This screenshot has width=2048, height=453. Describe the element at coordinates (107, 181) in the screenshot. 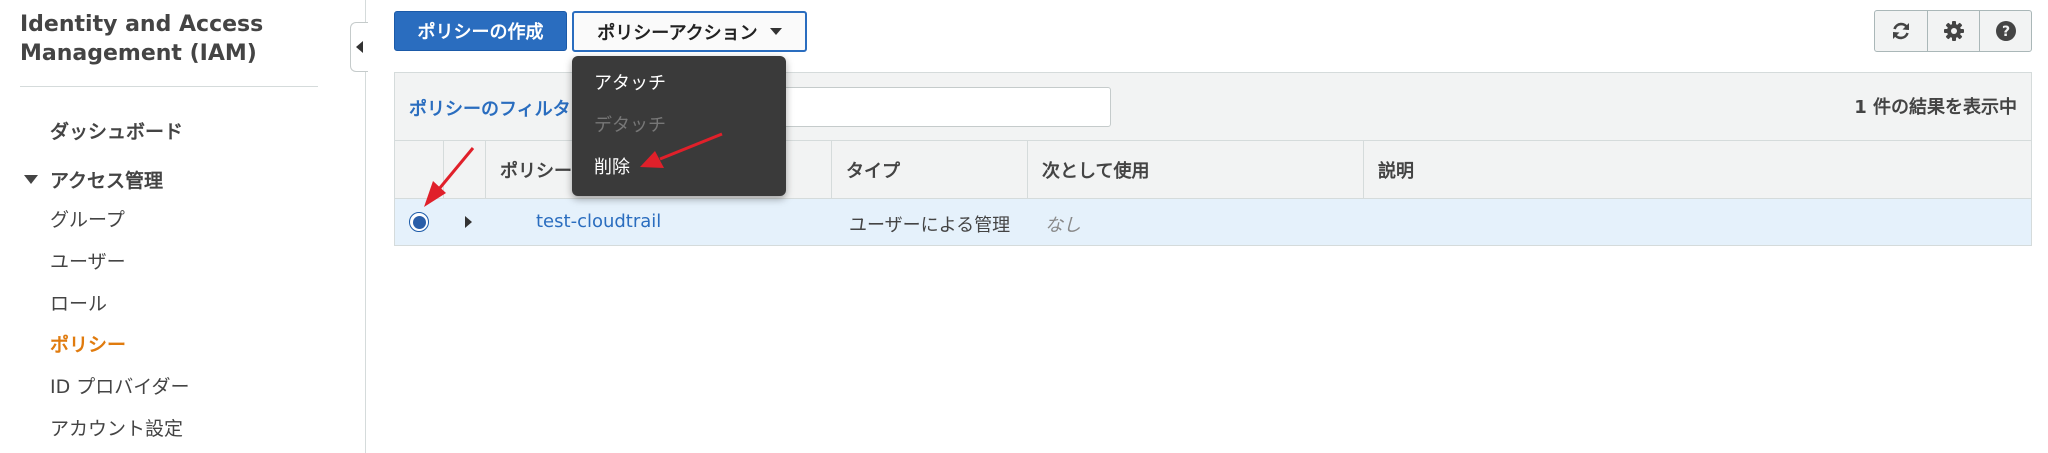

I see `sidebar-section-label: アクセス管理` at that location.